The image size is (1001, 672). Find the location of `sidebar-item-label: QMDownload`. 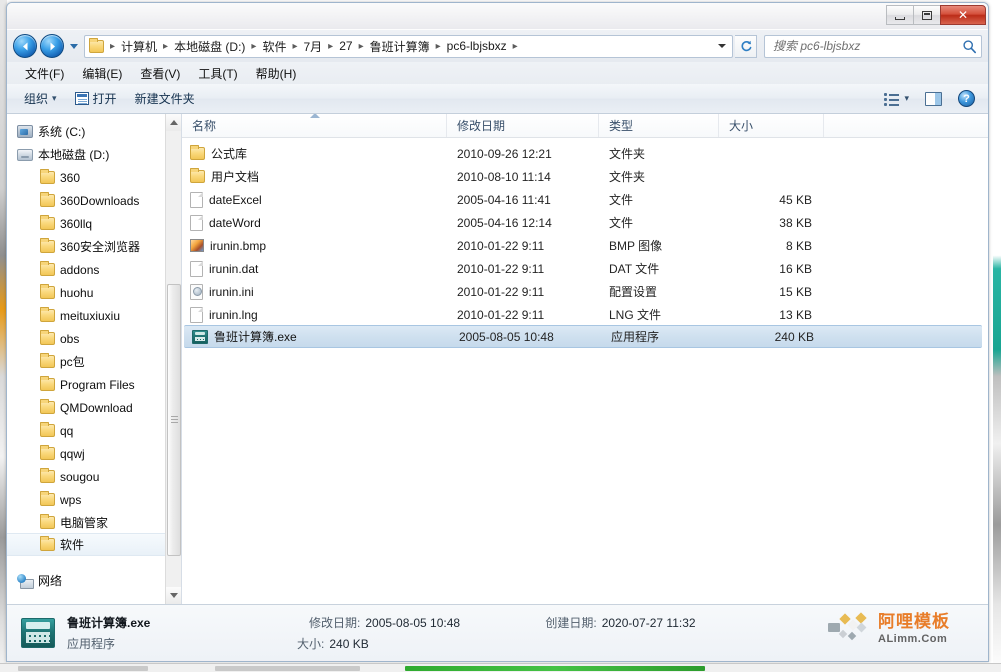

sidebar-item-label: QMDownload is located at coordinates (96, 407).